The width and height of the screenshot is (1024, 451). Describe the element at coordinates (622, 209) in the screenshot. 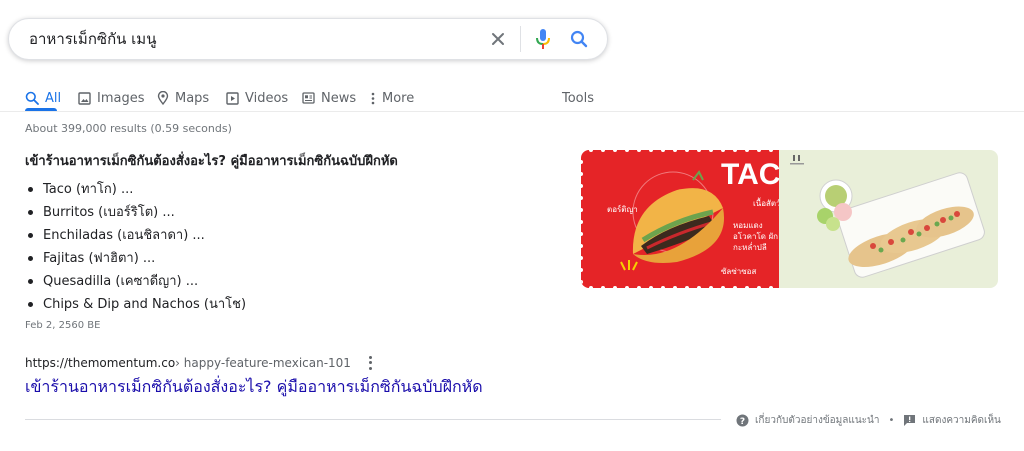

I see `image-label-tortilla: ตอร์ติญา` at that location.